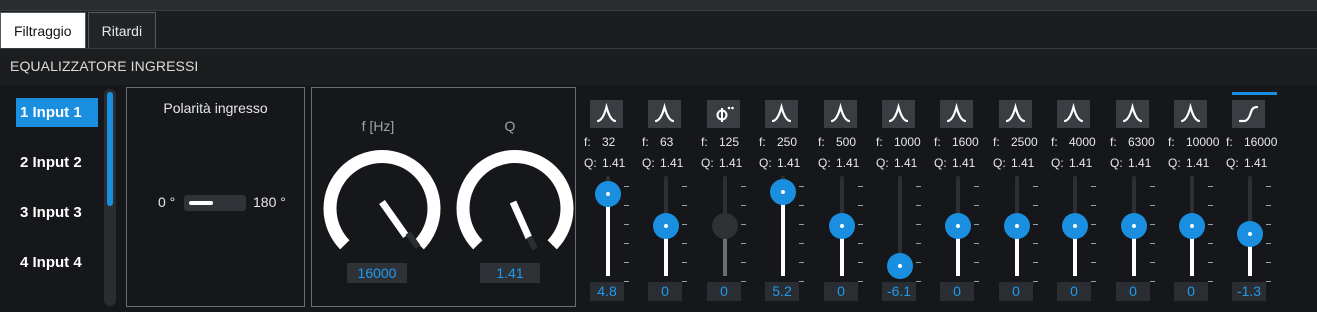 This screenshot has width=1317, height=312. I want to click on band-frequency: f: 6300, so click(1141, 142).